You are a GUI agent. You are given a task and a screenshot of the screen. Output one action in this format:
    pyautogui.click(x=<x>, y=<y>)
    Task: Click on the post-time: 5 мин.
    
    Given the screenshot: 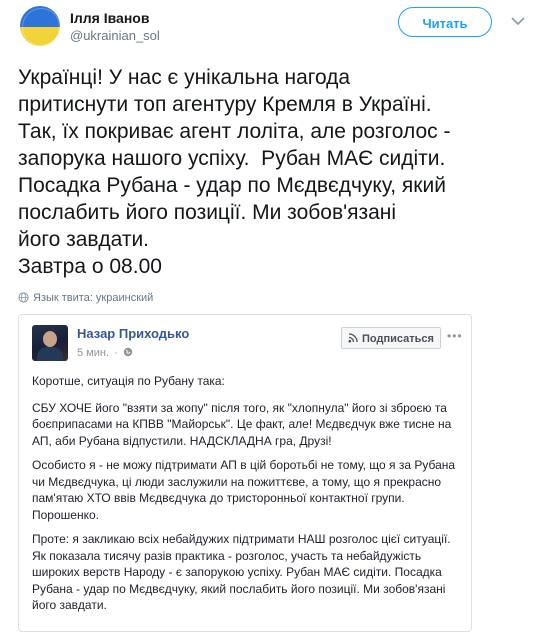 What is the action you would take?
    pyautogui.click(x=93, y=353)
    